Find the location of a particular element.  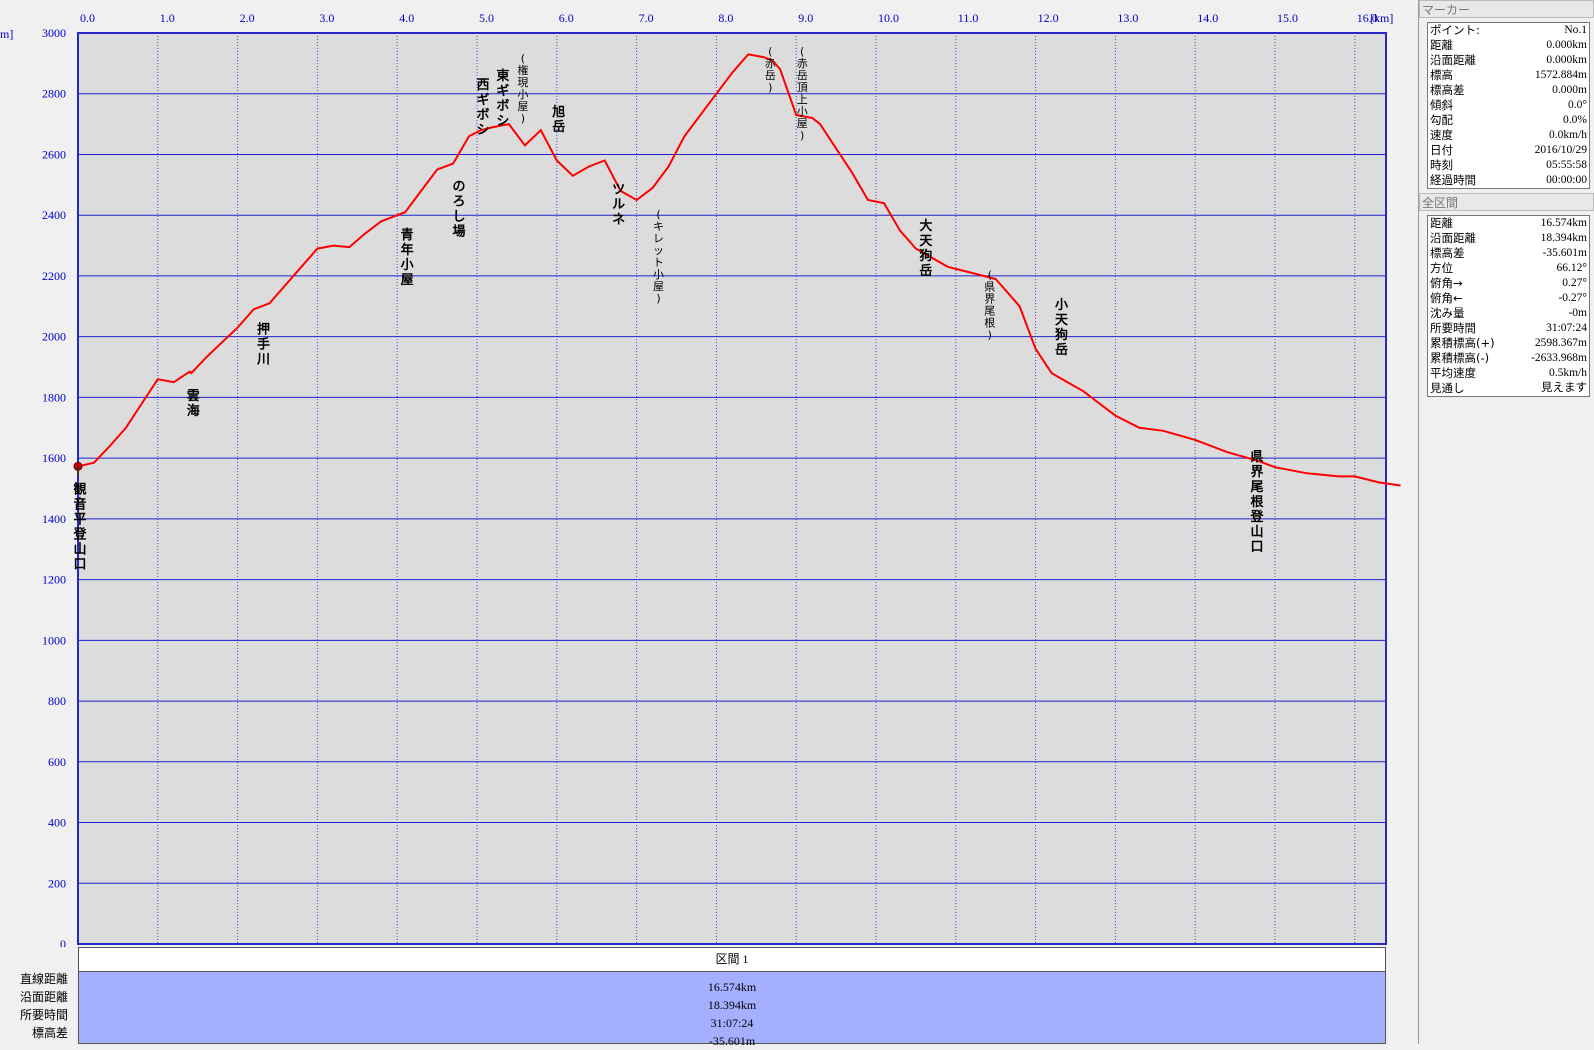

marker-value: 0.0km/h is located at coordinates (1567, 135).